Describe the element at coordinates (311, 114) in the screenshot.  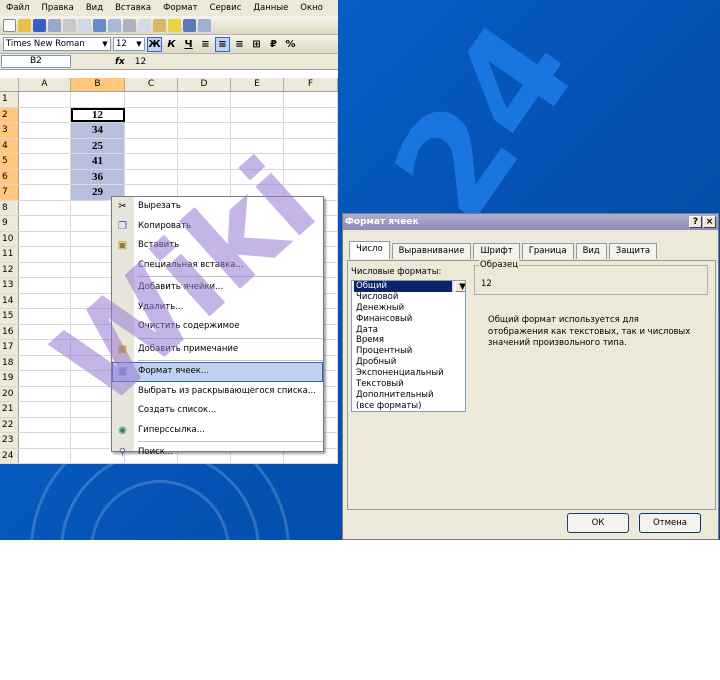
I see `cell-f2` at that location.